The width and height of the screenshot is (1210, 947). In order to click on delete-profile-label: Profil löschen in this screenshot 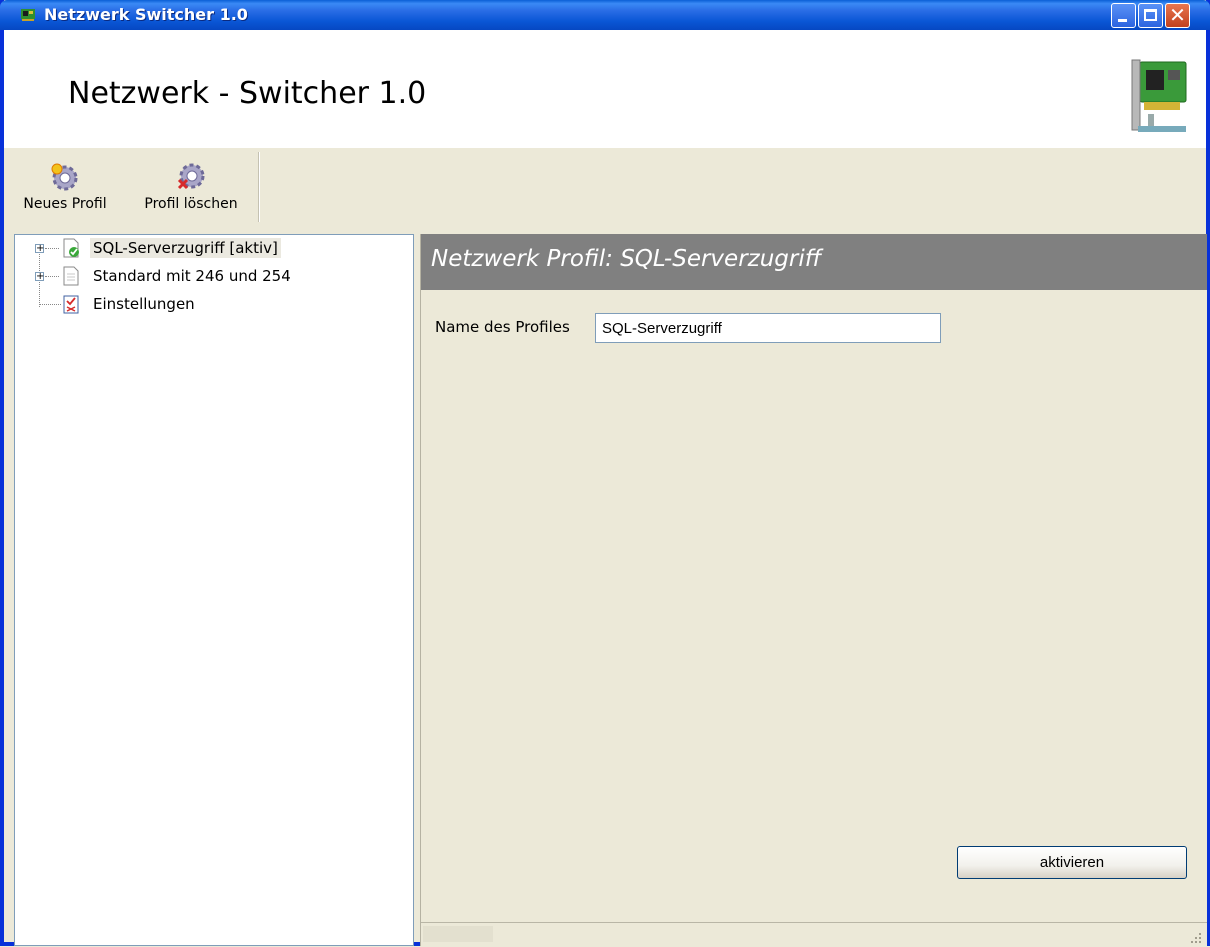, I will do `click(191, 204)`.